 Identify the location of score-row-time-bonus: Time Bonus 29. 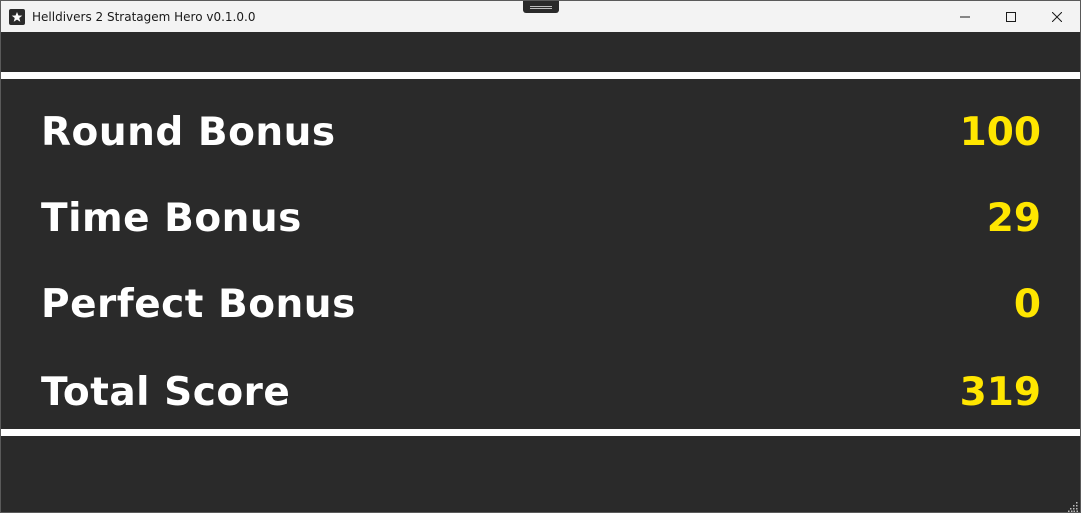
(541, 218).